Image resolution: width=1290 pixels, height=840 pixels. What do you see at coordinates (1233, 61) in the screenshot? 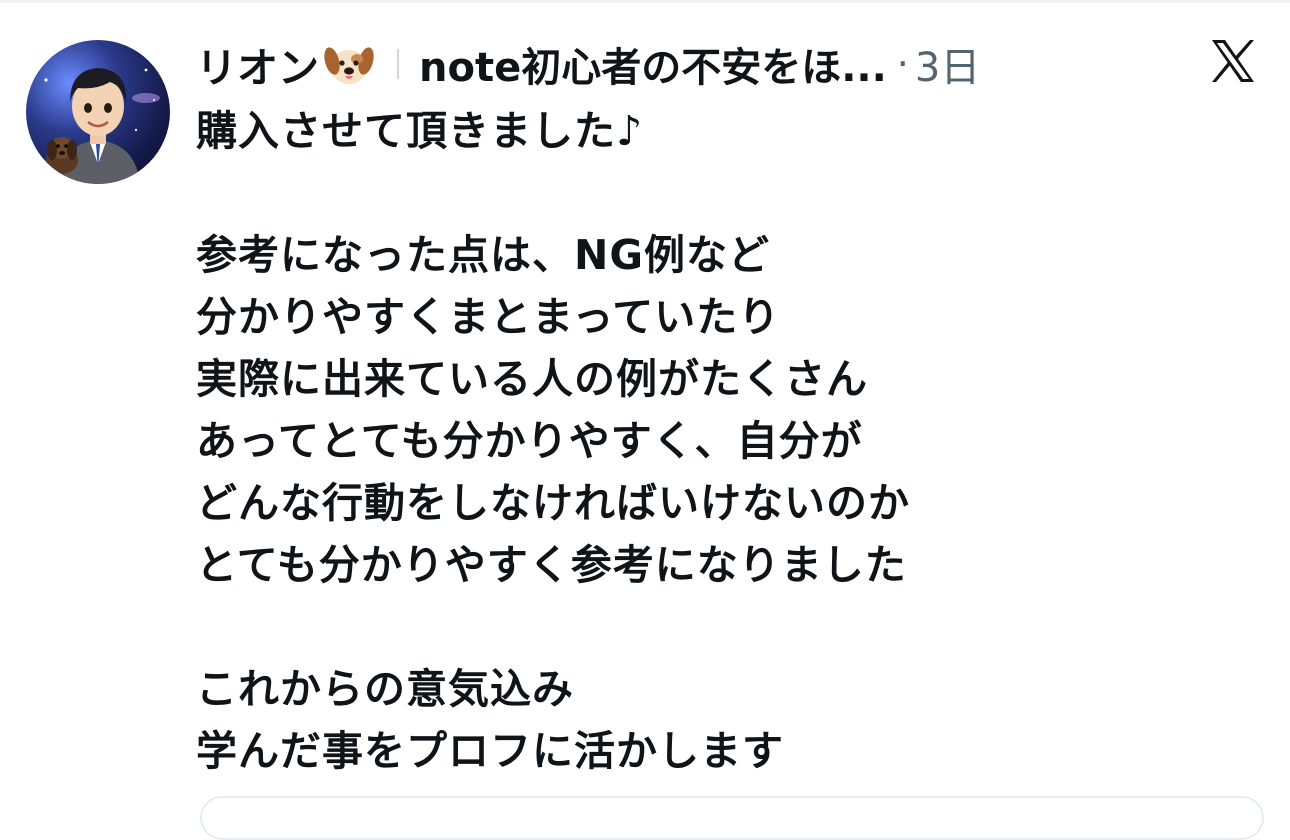
I see `x-logo-icon` at bounding box center [1233, 61].